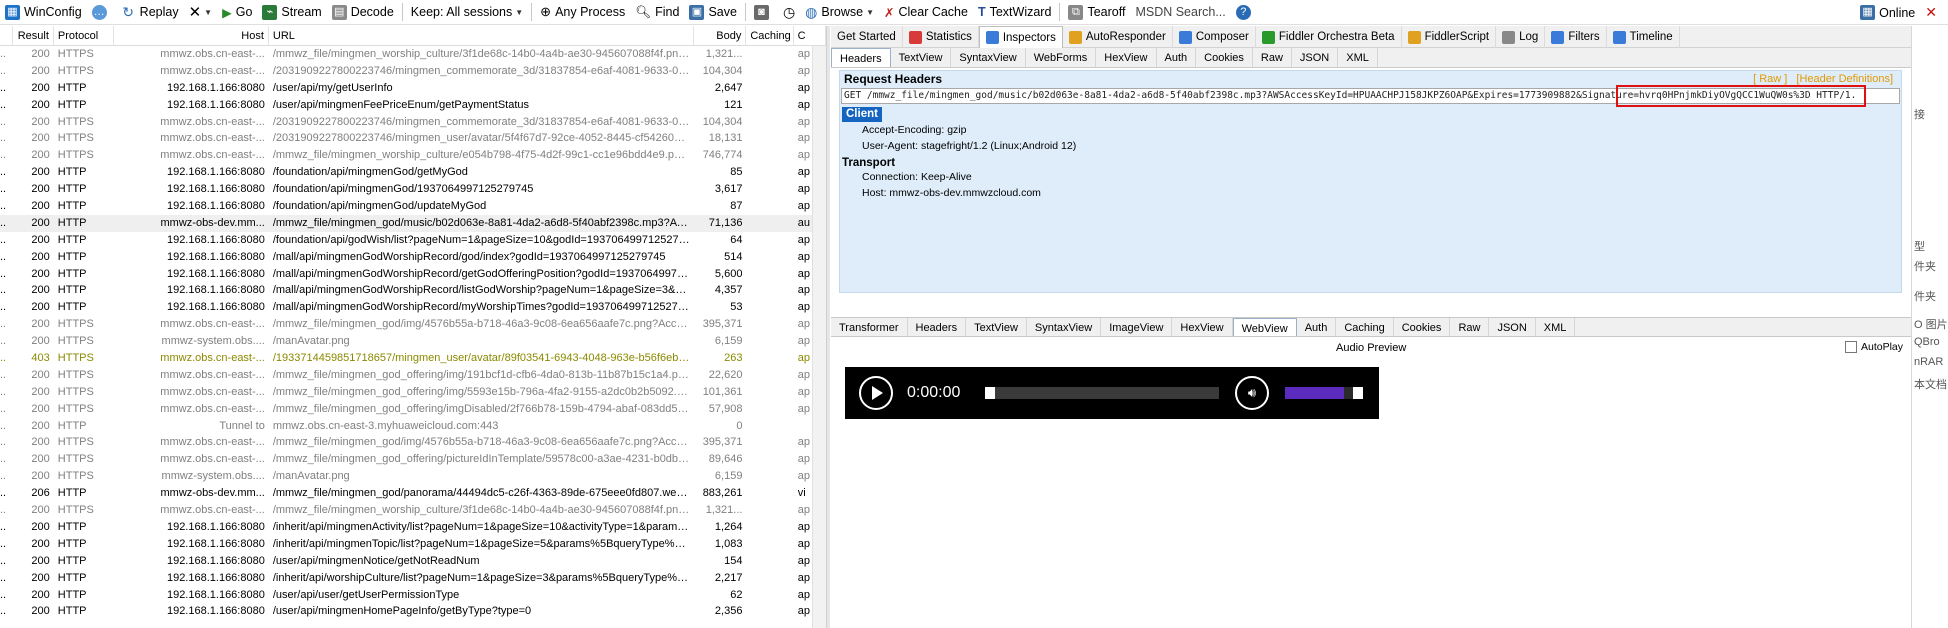 Image resolution: width=1948 pixels, height=628 pixels. What do you see at coordinates (828, 327) in the screenshot?
I see `splitter` at bounding box center [828, 327].